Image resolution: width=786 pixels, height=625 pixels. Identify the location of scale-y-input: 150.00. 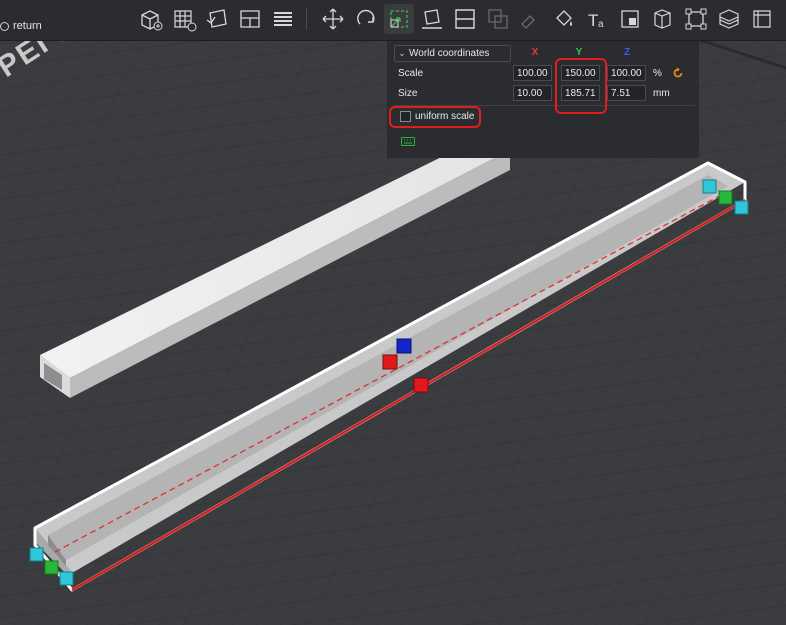
(580, 73).